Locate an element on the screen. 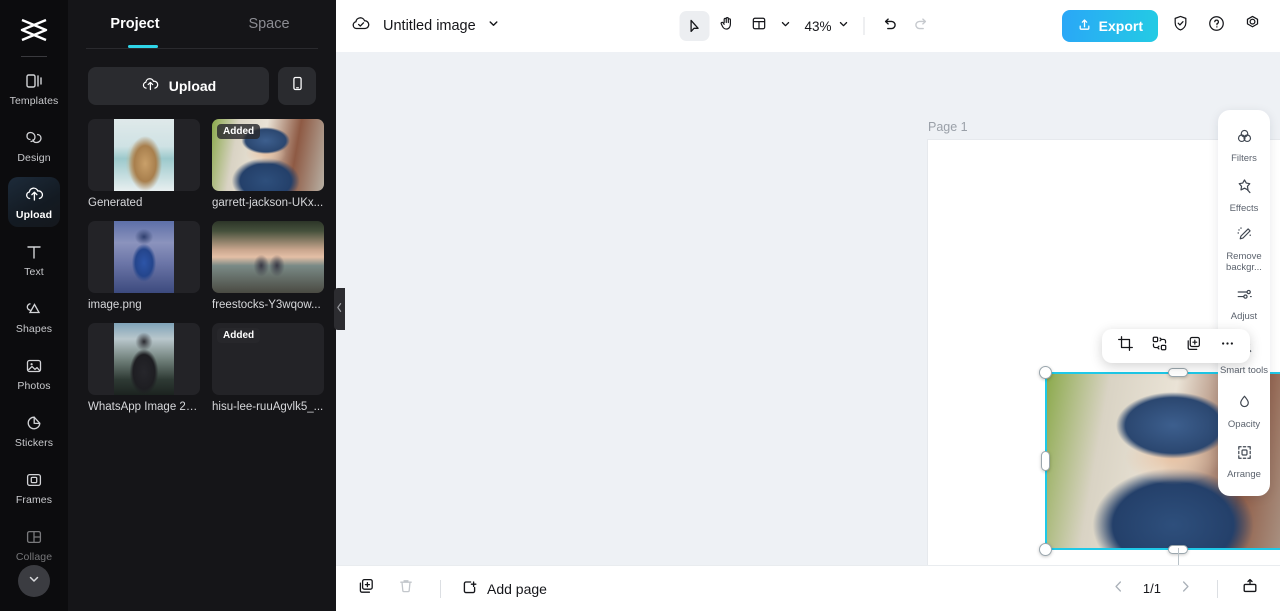 The width and height of the screenshot is (1280, 611). chevron-right-icon is located at coordinates (1185, 589).